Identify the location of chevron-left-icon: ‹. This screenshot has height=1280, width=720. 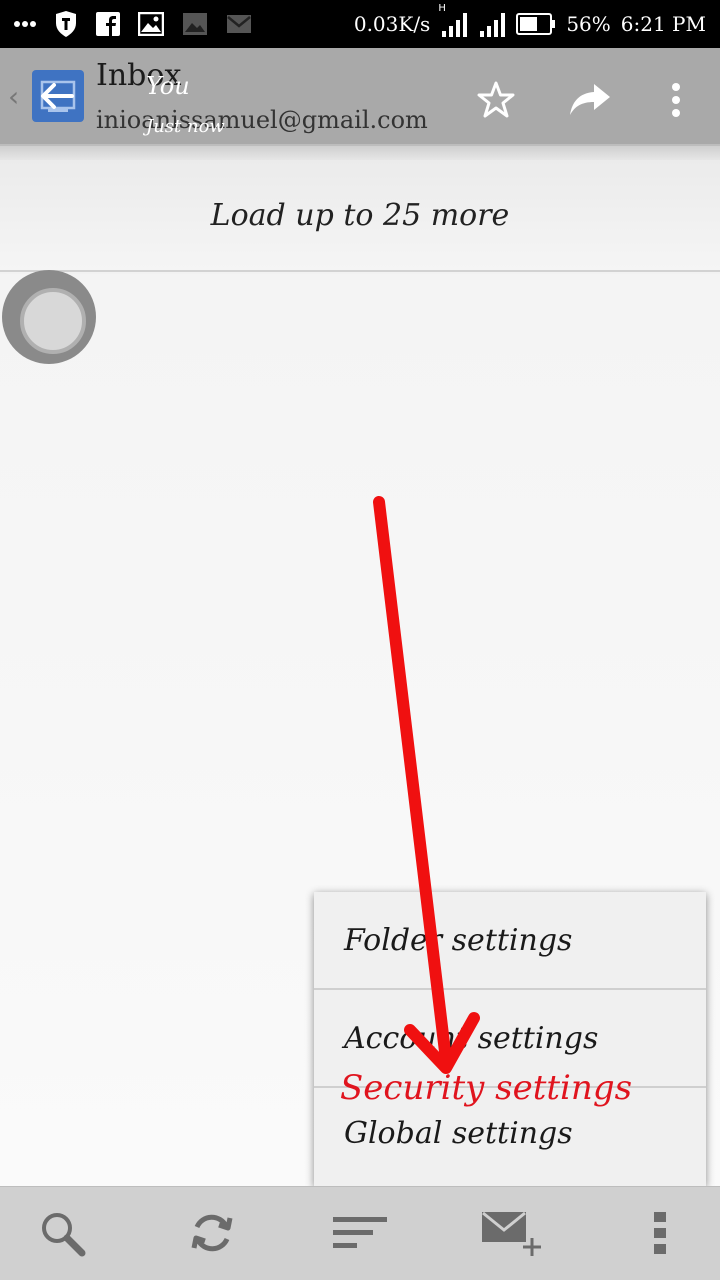
(13, 96).